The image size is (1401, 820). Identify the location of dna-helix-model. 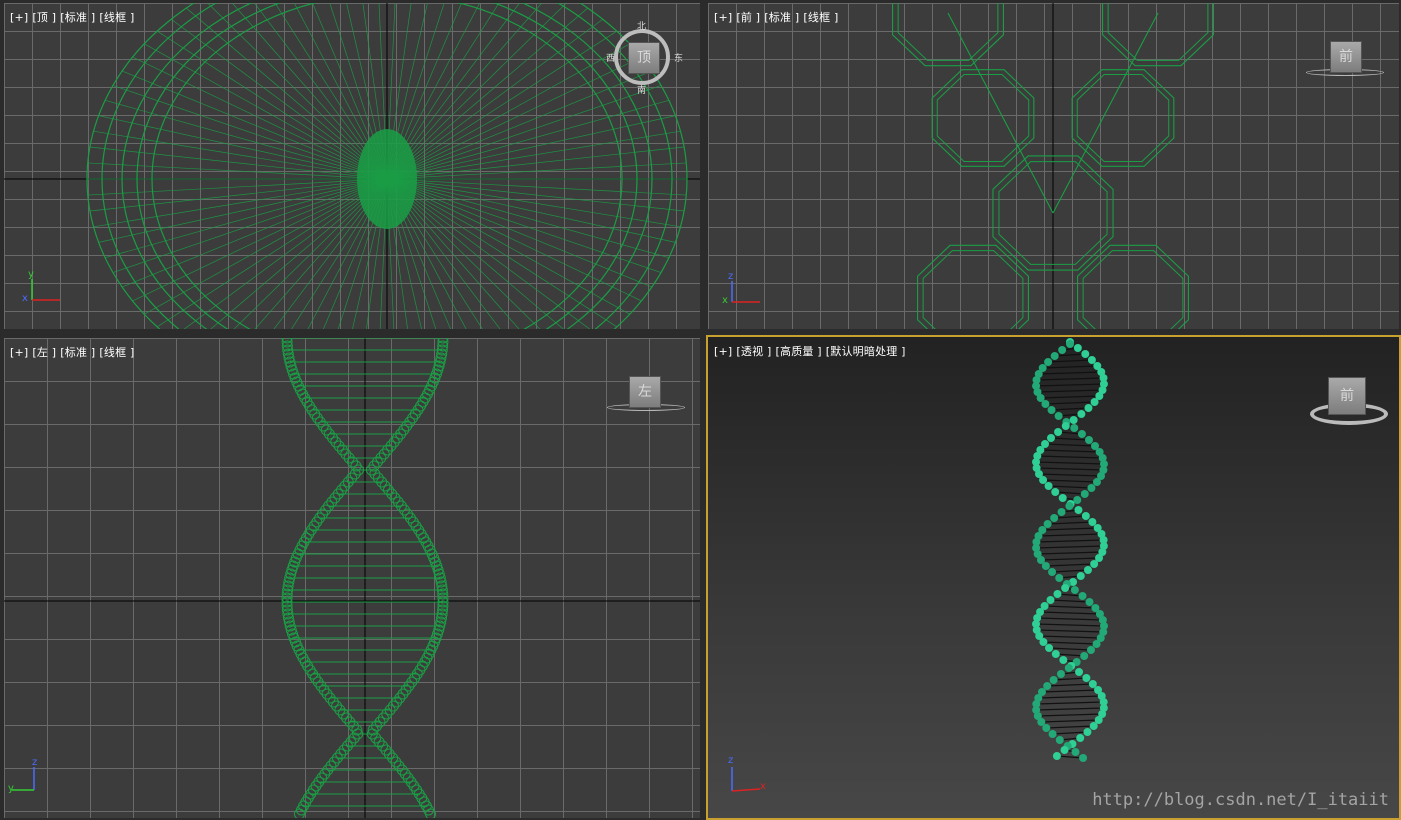
(1070, 550).